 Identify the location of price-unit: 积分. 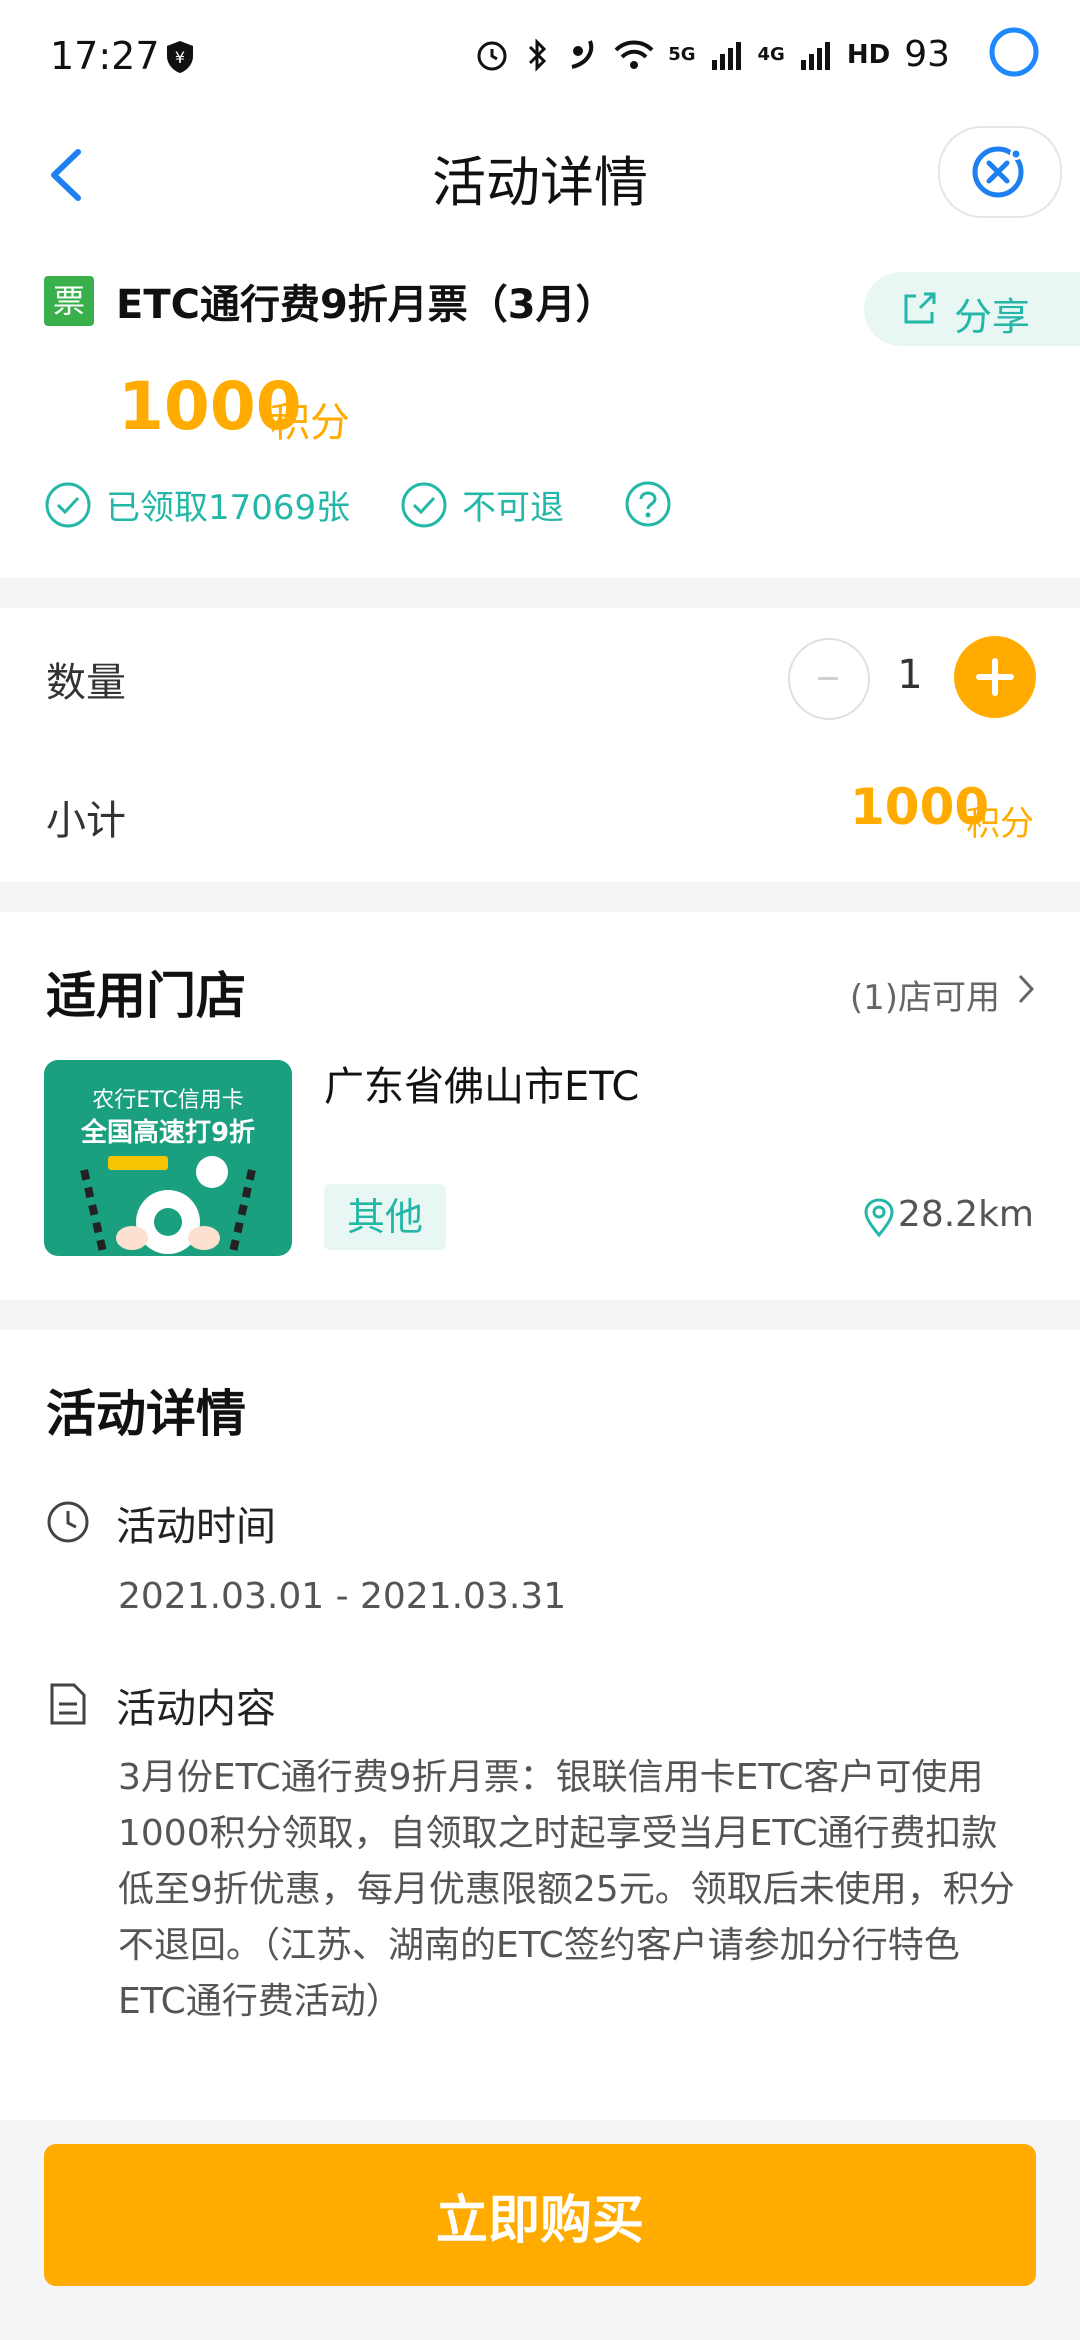
(310, 423).